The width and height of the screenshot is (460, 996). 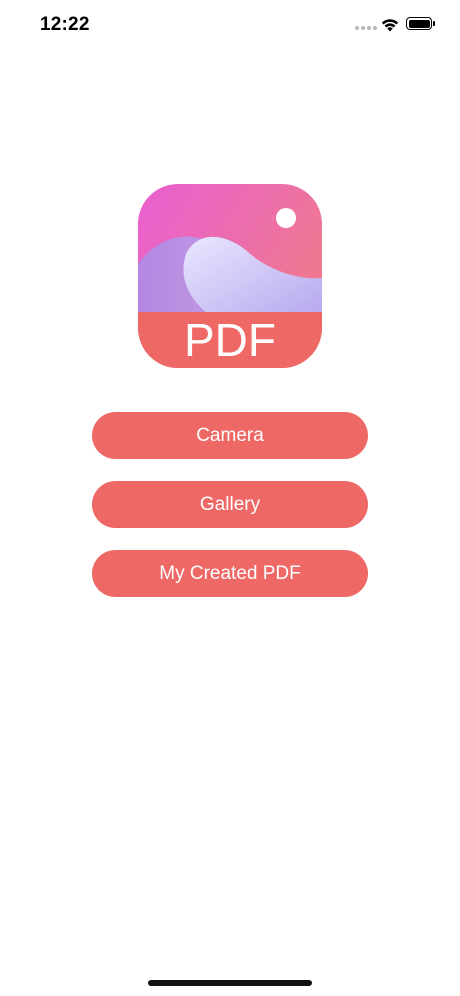 I want to click on main-menu: Camera Gallery My Created PDF, so click(x=230, y=515).